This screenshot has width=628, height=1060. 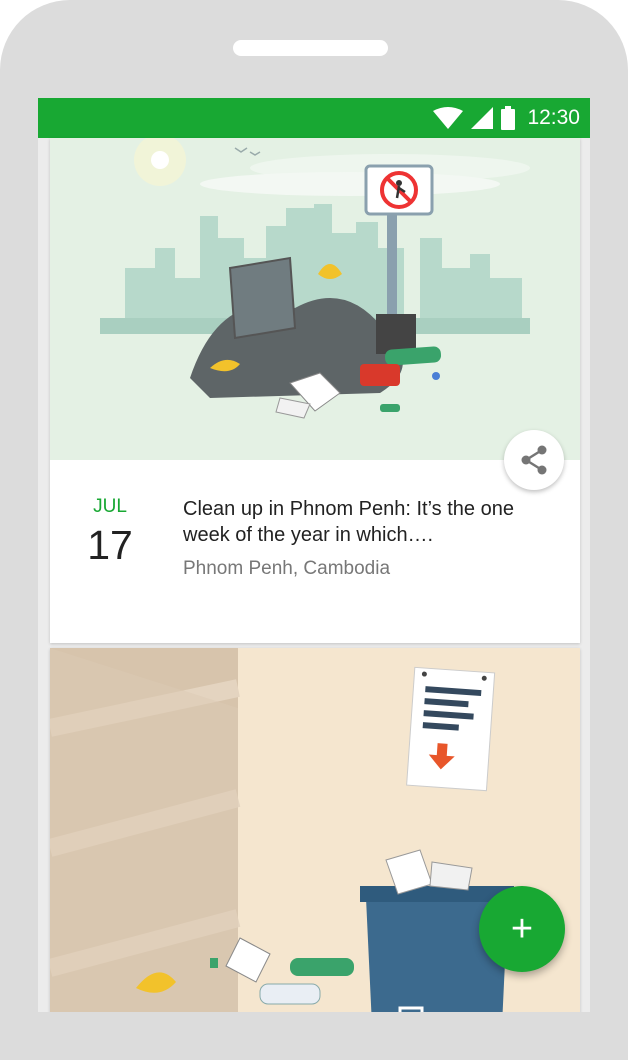 I want to click on share-button, so click(x=534, y=460).